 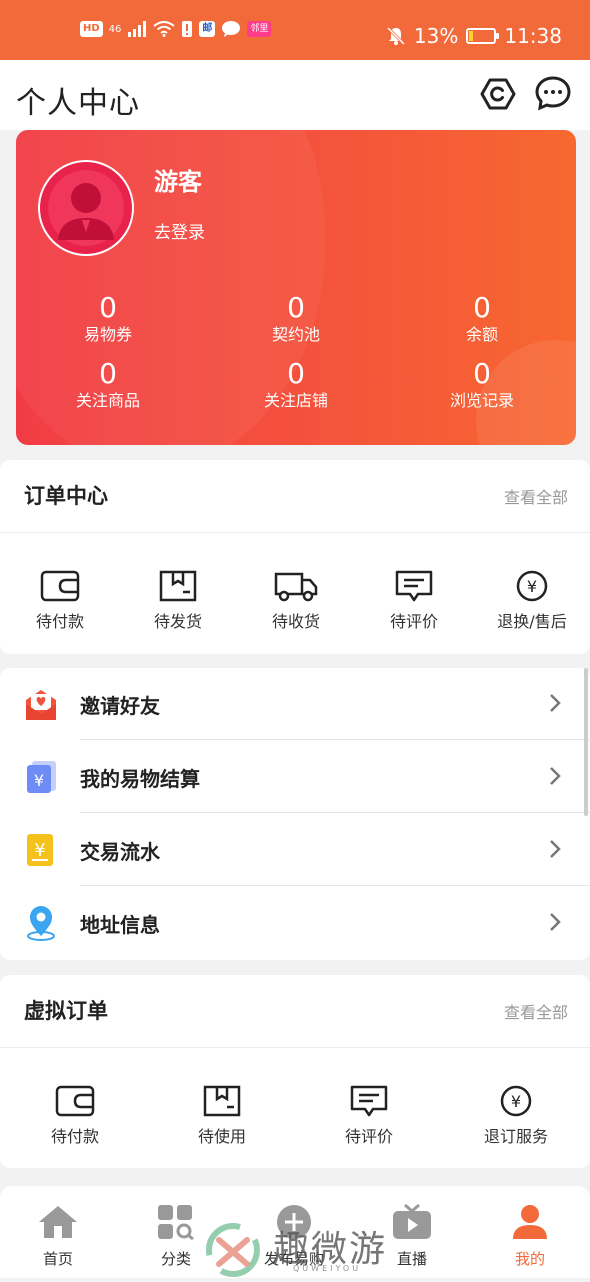 I want to click on comment-icon, so click(x=369, y=1101).